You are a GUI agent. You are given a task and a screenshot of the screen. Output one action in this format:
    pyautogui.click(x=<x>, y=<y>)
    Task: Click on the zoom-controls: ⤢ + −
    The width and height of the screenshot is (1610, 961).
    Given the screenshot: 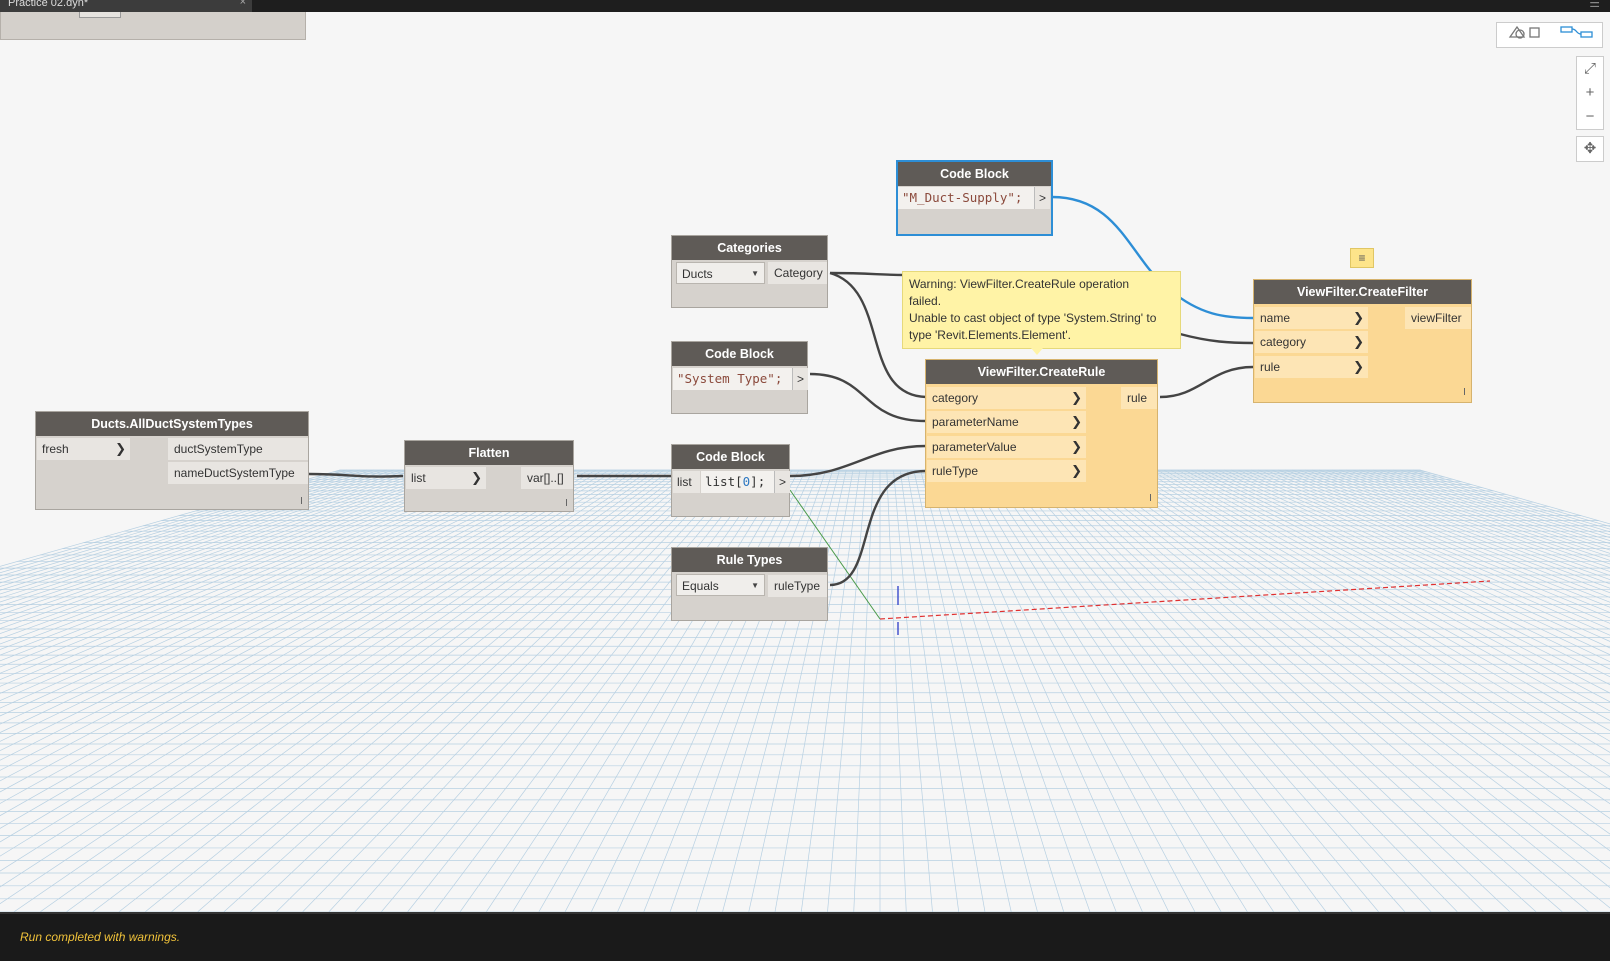 What is the action you would take?
    pyautogui.click(x=1590, y=93)
    